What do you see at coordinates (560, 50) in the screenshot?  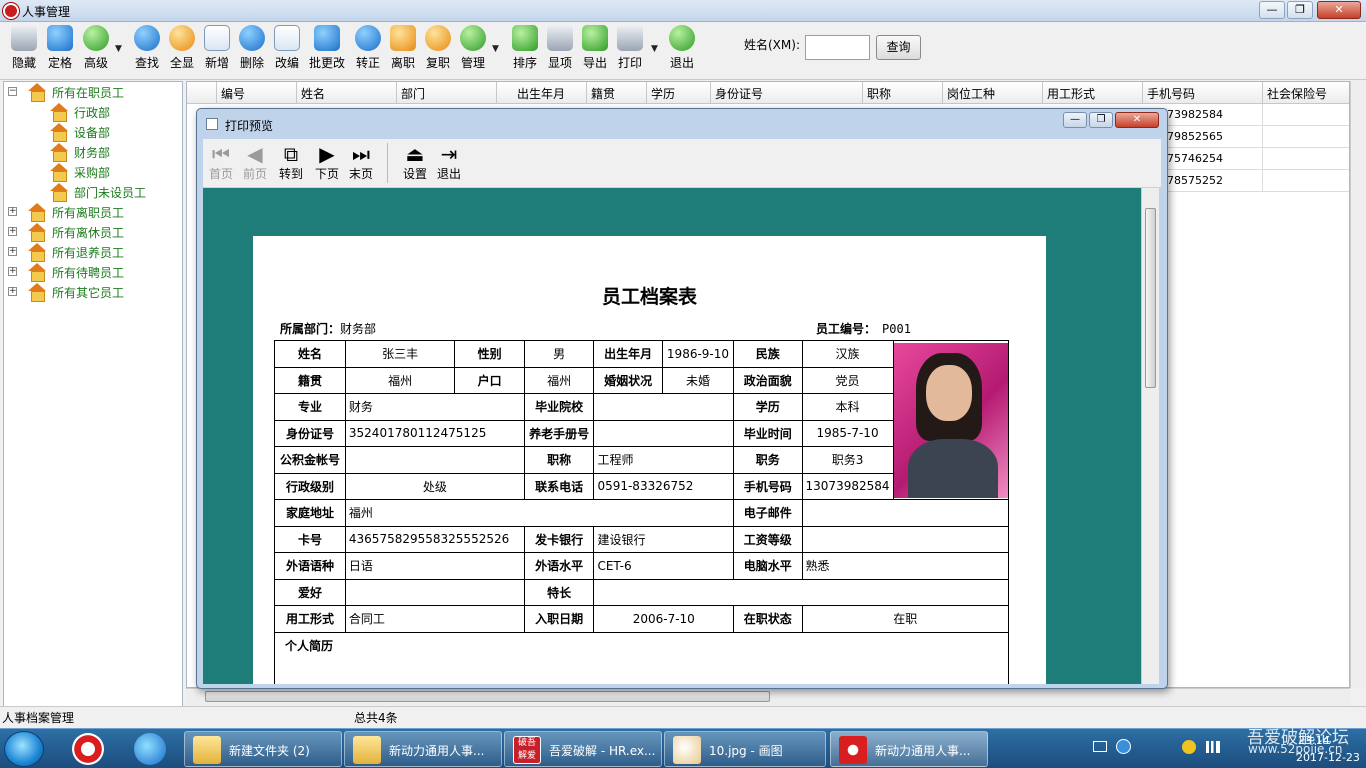 I see `show-columns-button: 显项` at bounding box center [560, 50].